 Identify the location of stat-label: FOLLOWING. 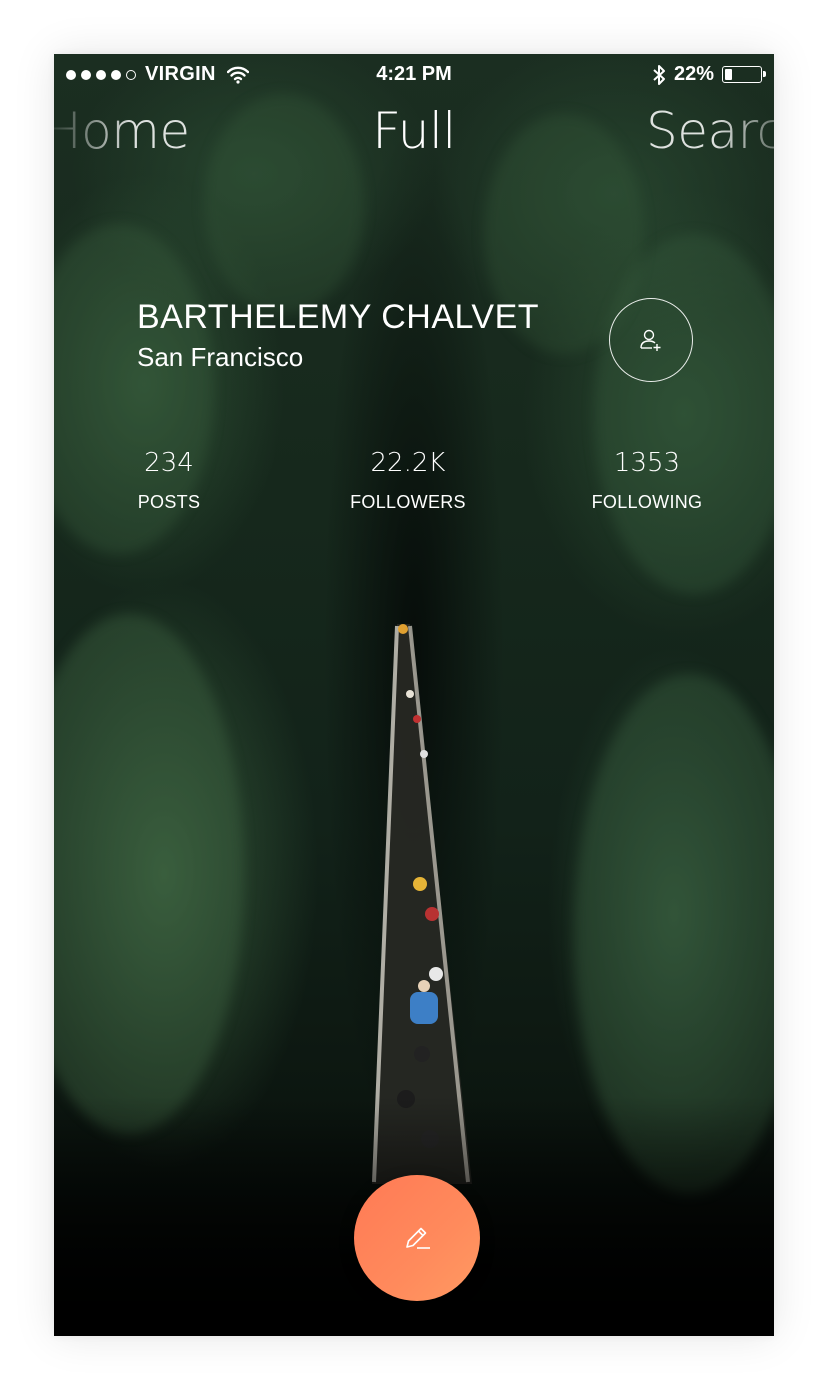
(647, 502).